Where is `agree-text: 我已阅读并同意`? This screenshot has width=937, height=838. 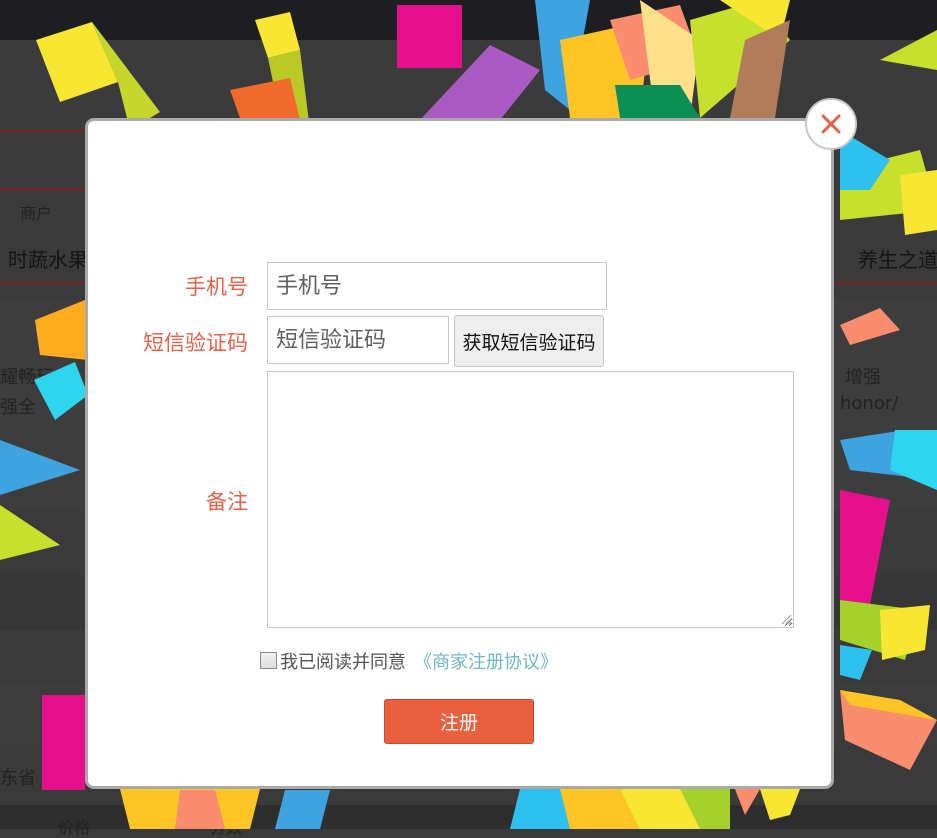
agree-text: 我已阅读并同意 is located at coordinates (343, 662).